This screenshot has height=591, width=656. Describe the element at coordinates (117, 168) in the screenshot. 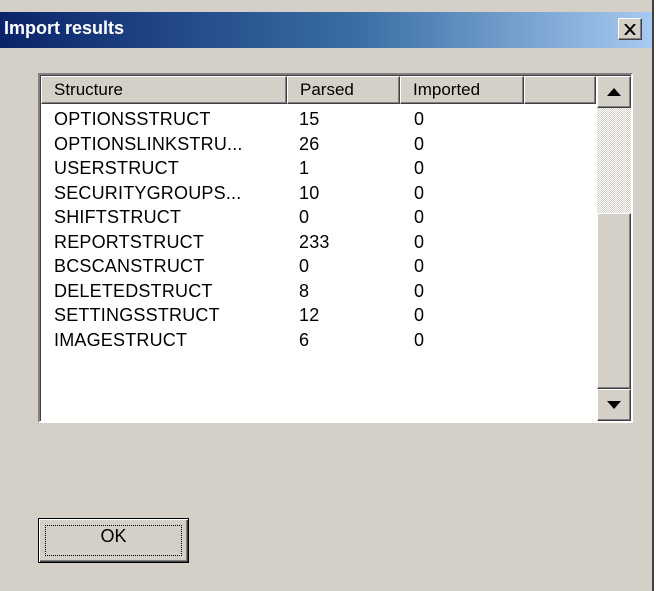

I see `structure-cell: USERSTRUCT` at that location.